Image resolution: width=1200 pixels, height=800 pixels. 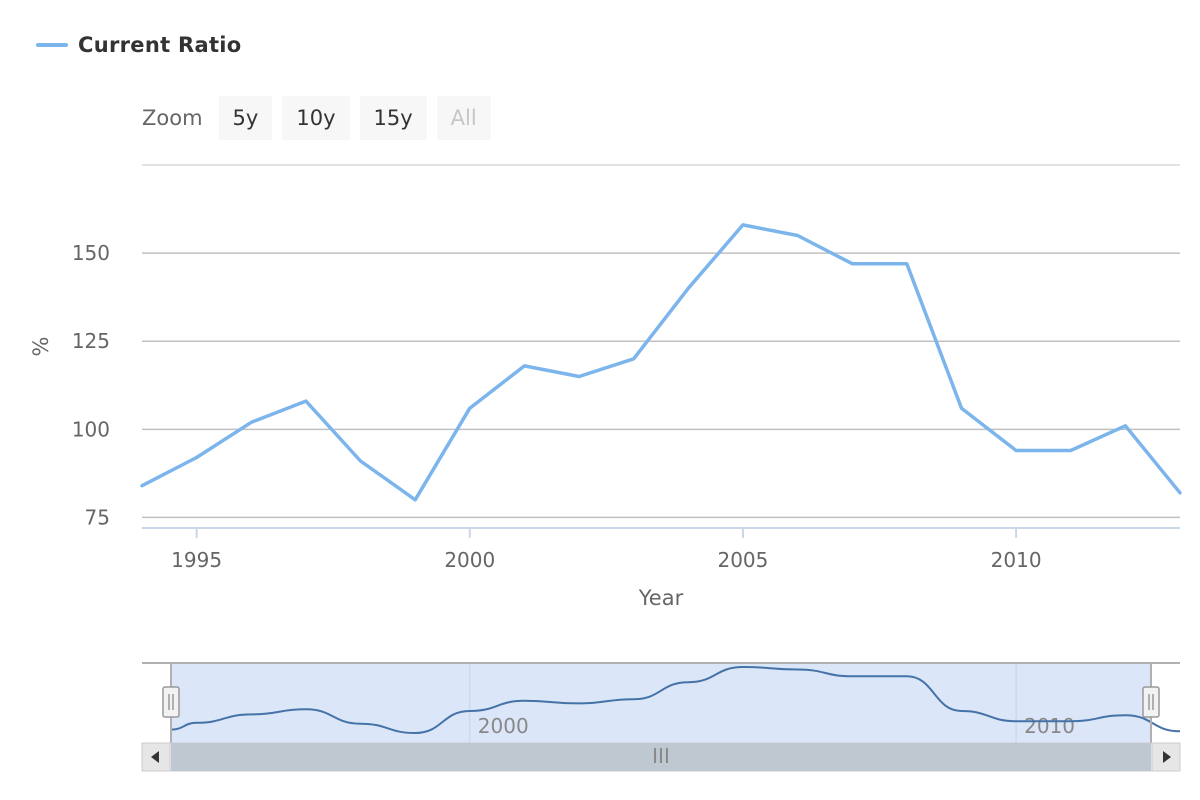 I want to click on navigator-right-handle, so click(x=1151, y=702).